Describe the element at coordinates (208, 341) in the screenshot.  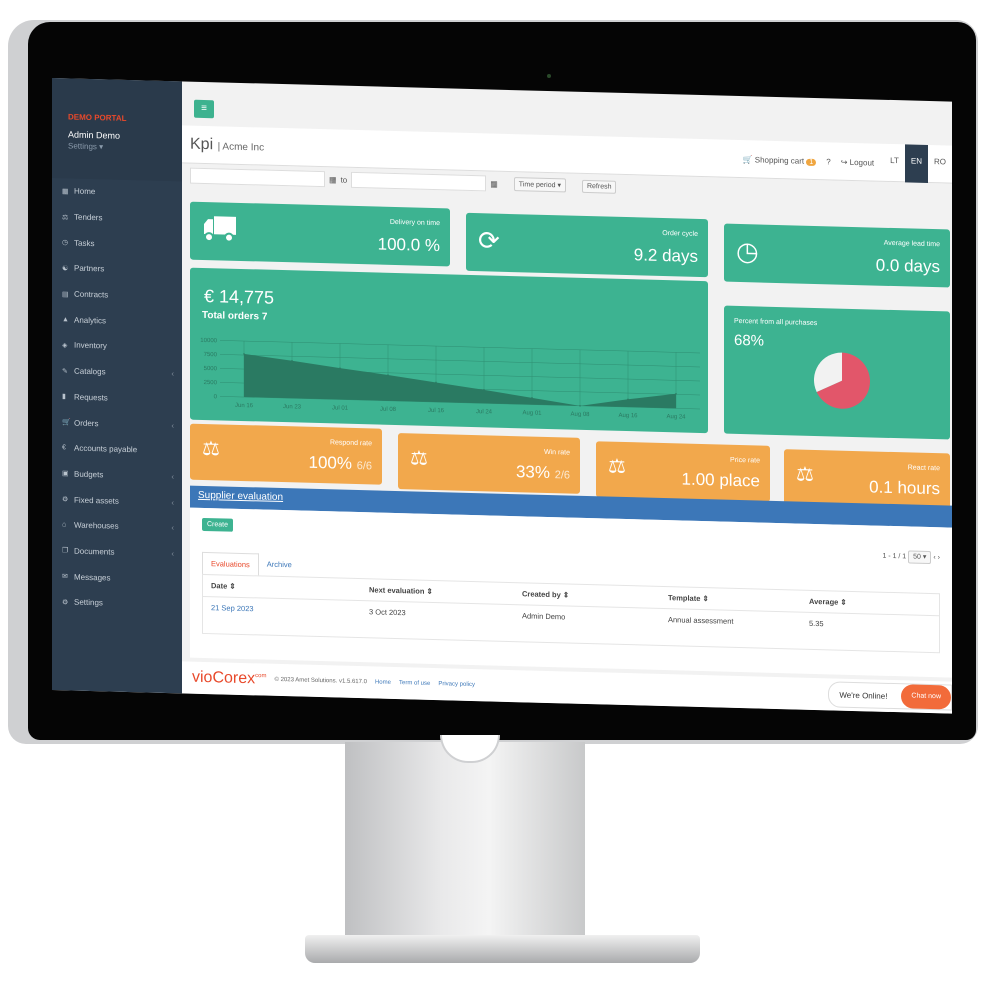
I see `y-tick-label: 10000` at that location.